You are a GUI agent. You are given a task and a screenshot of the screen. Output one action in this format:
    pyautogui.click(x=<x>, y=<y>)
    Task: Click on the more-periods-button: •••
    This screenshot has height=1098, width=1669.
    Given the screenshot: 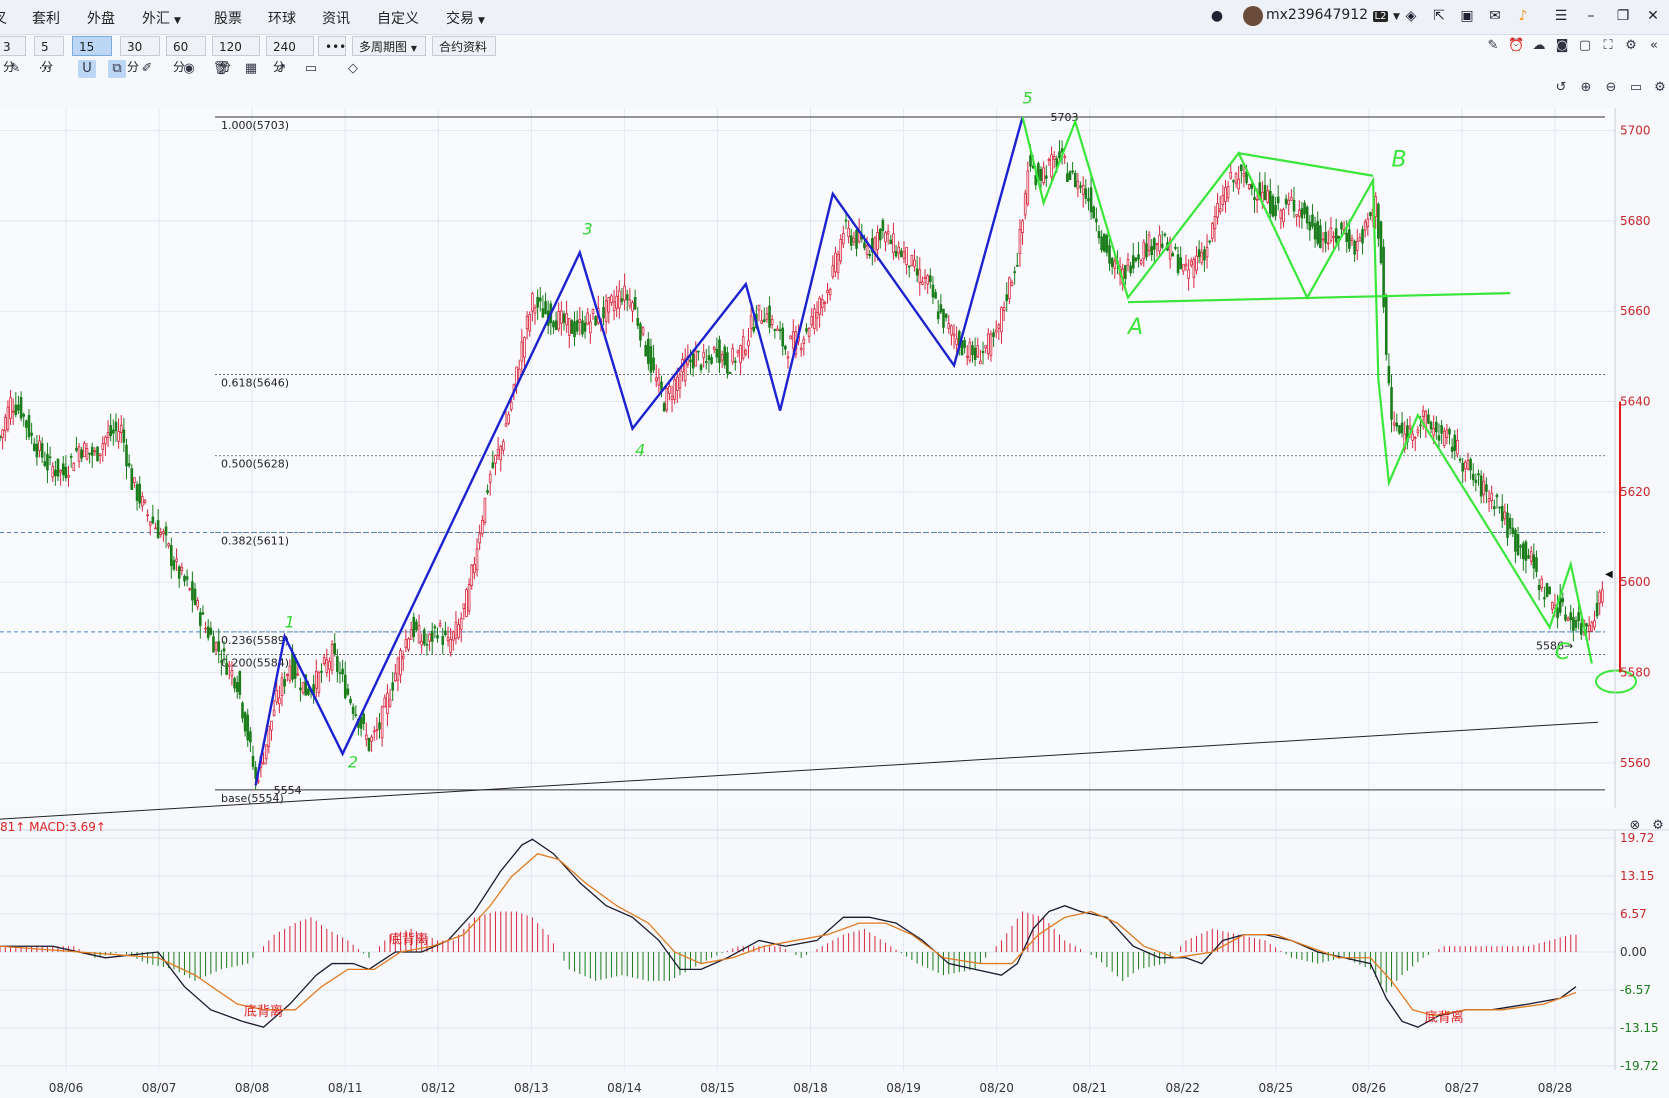 What is the action you would take?
    pyautogui.click(x=332, y=46)
    